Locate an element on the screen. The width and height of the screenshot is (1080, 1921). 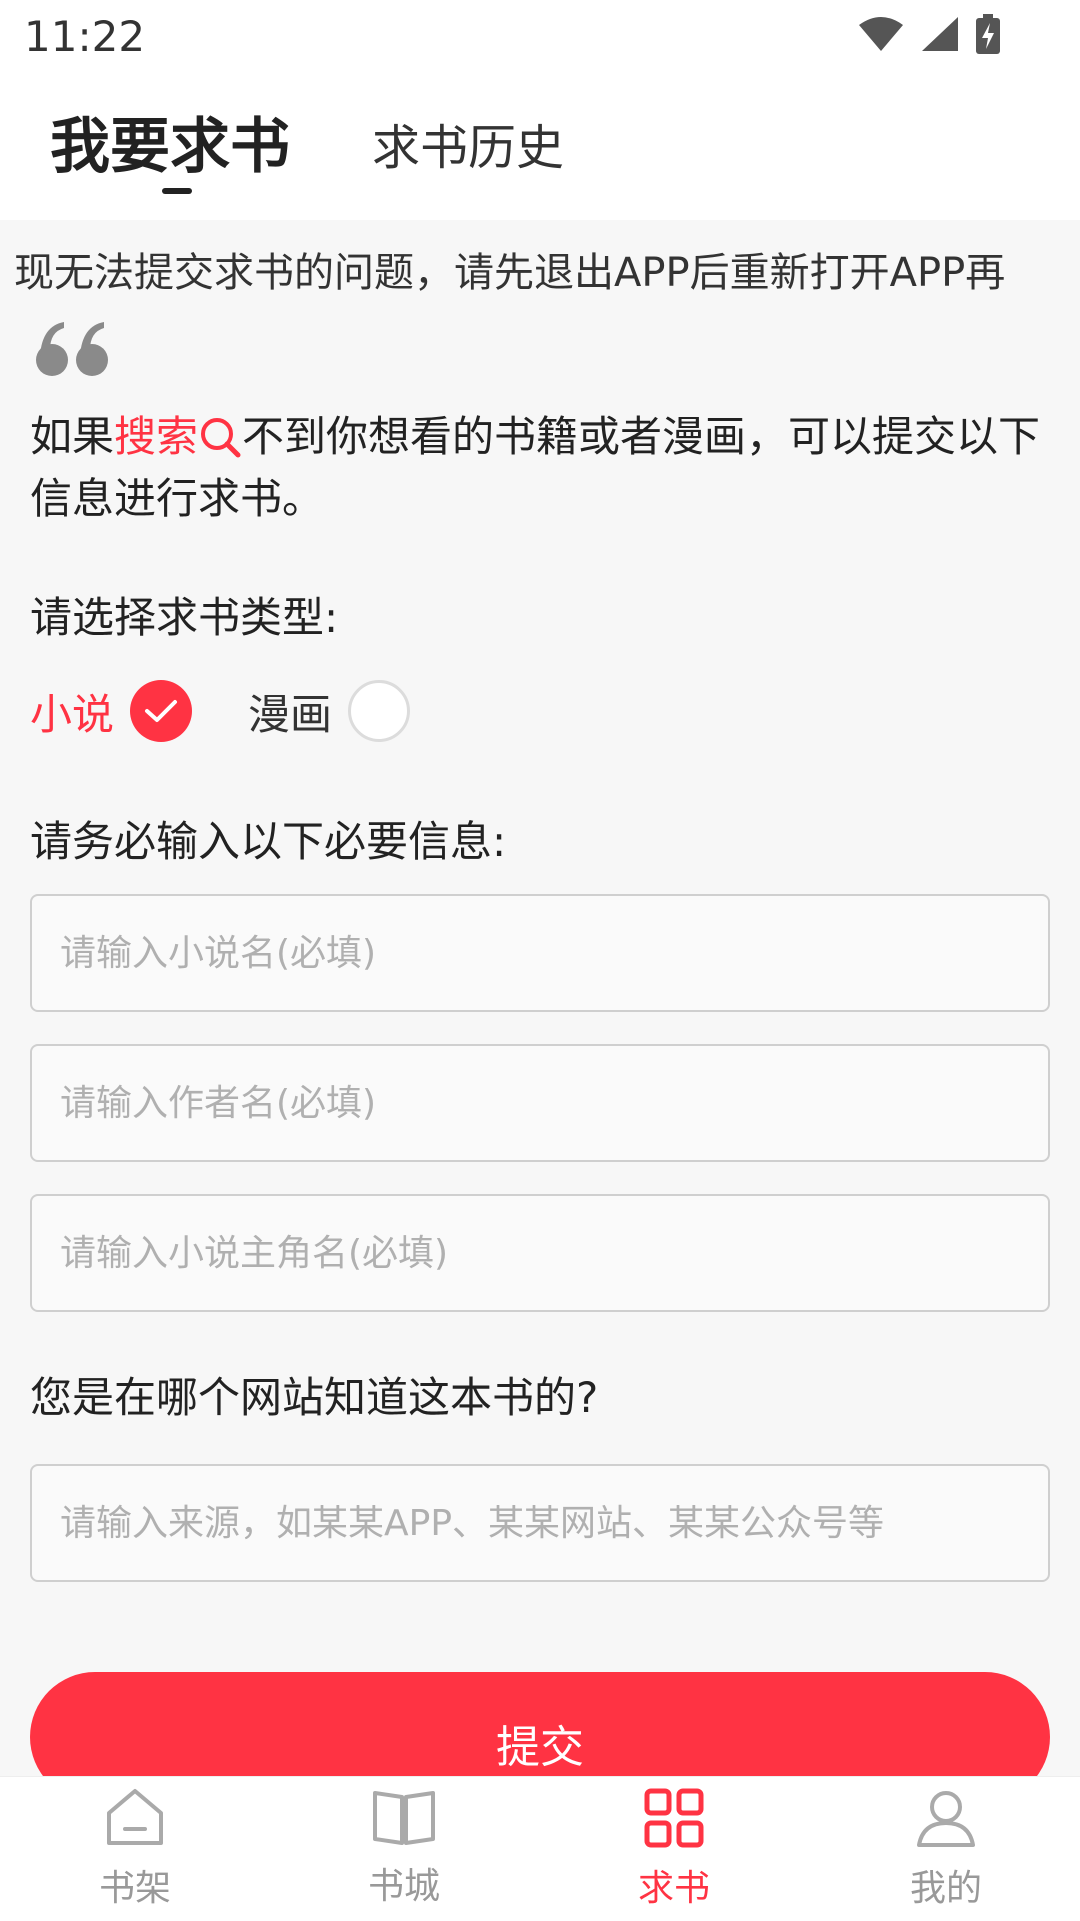
intro-text: 如果搜索 不到你想看的书籍或者漫画，可以提交以下信息进行求书。 is located at coordinates (540, 468).